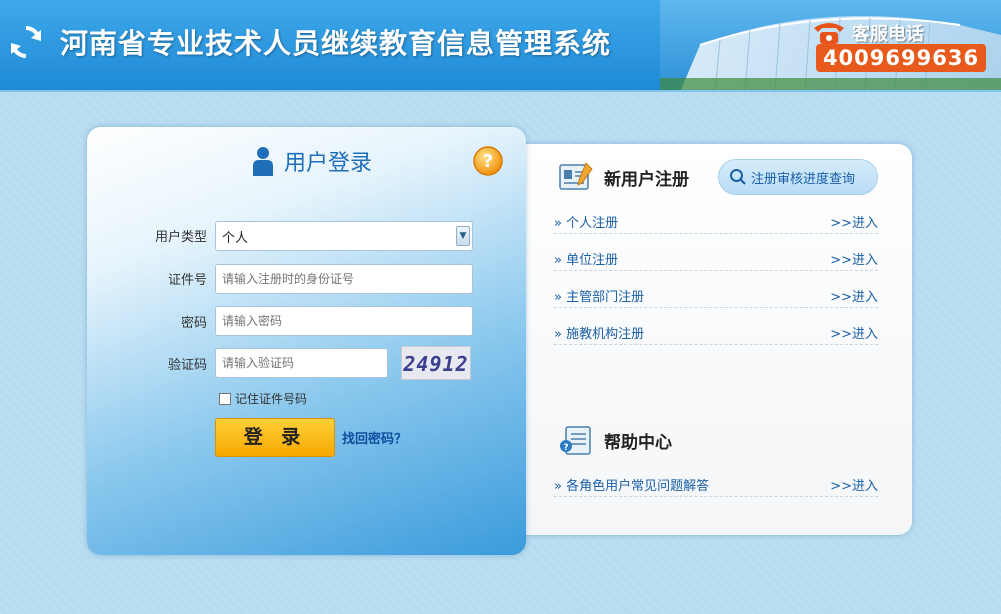  What do you see at coordinates (187, 365) in the screenshot?
I see `captcha-label: 验证码` at bounding box center [187, 365].